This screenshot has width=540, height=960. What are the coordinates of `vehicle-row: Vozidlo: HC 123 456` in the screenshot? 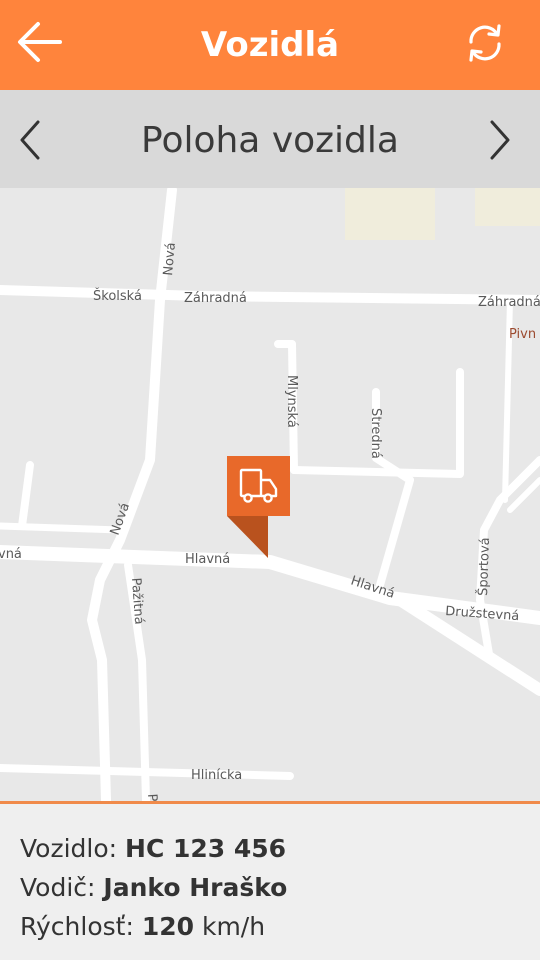 It's located at (153, 848).